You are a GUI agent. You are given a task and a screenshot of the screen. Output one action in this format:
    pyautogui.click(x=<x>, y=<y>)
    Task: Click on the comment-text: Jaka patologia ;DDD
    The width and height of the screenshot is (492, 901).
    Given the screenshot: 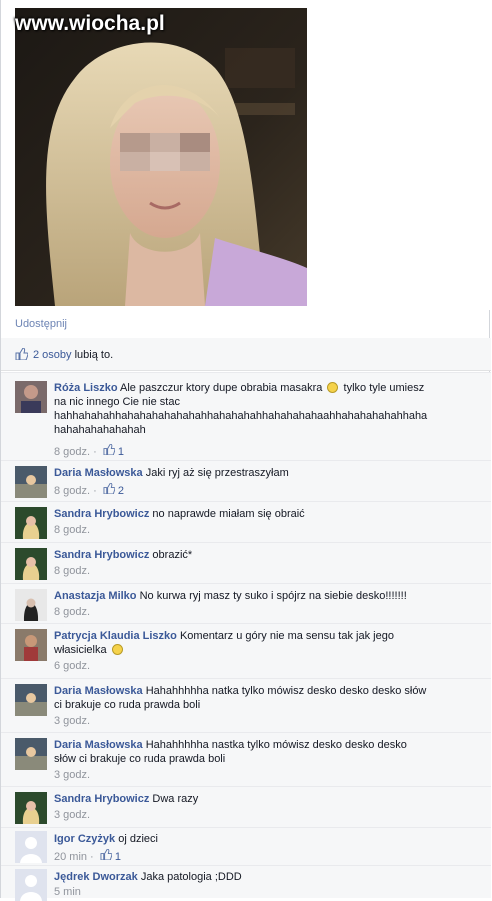 What is the action you would take?
    pyautogui.click(x=191, y=877)
    